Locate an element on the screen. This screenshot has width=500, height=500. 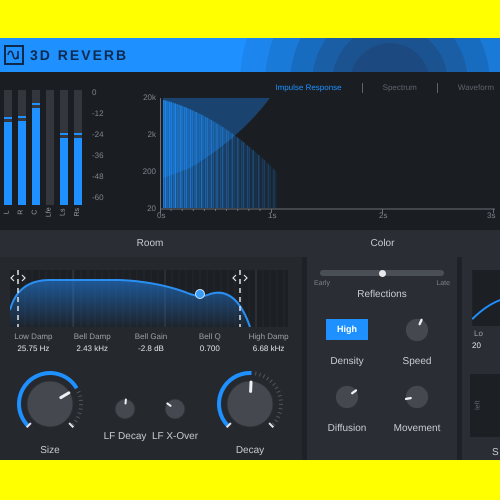
axis-label: 2s is located at coordinates (383, 216).